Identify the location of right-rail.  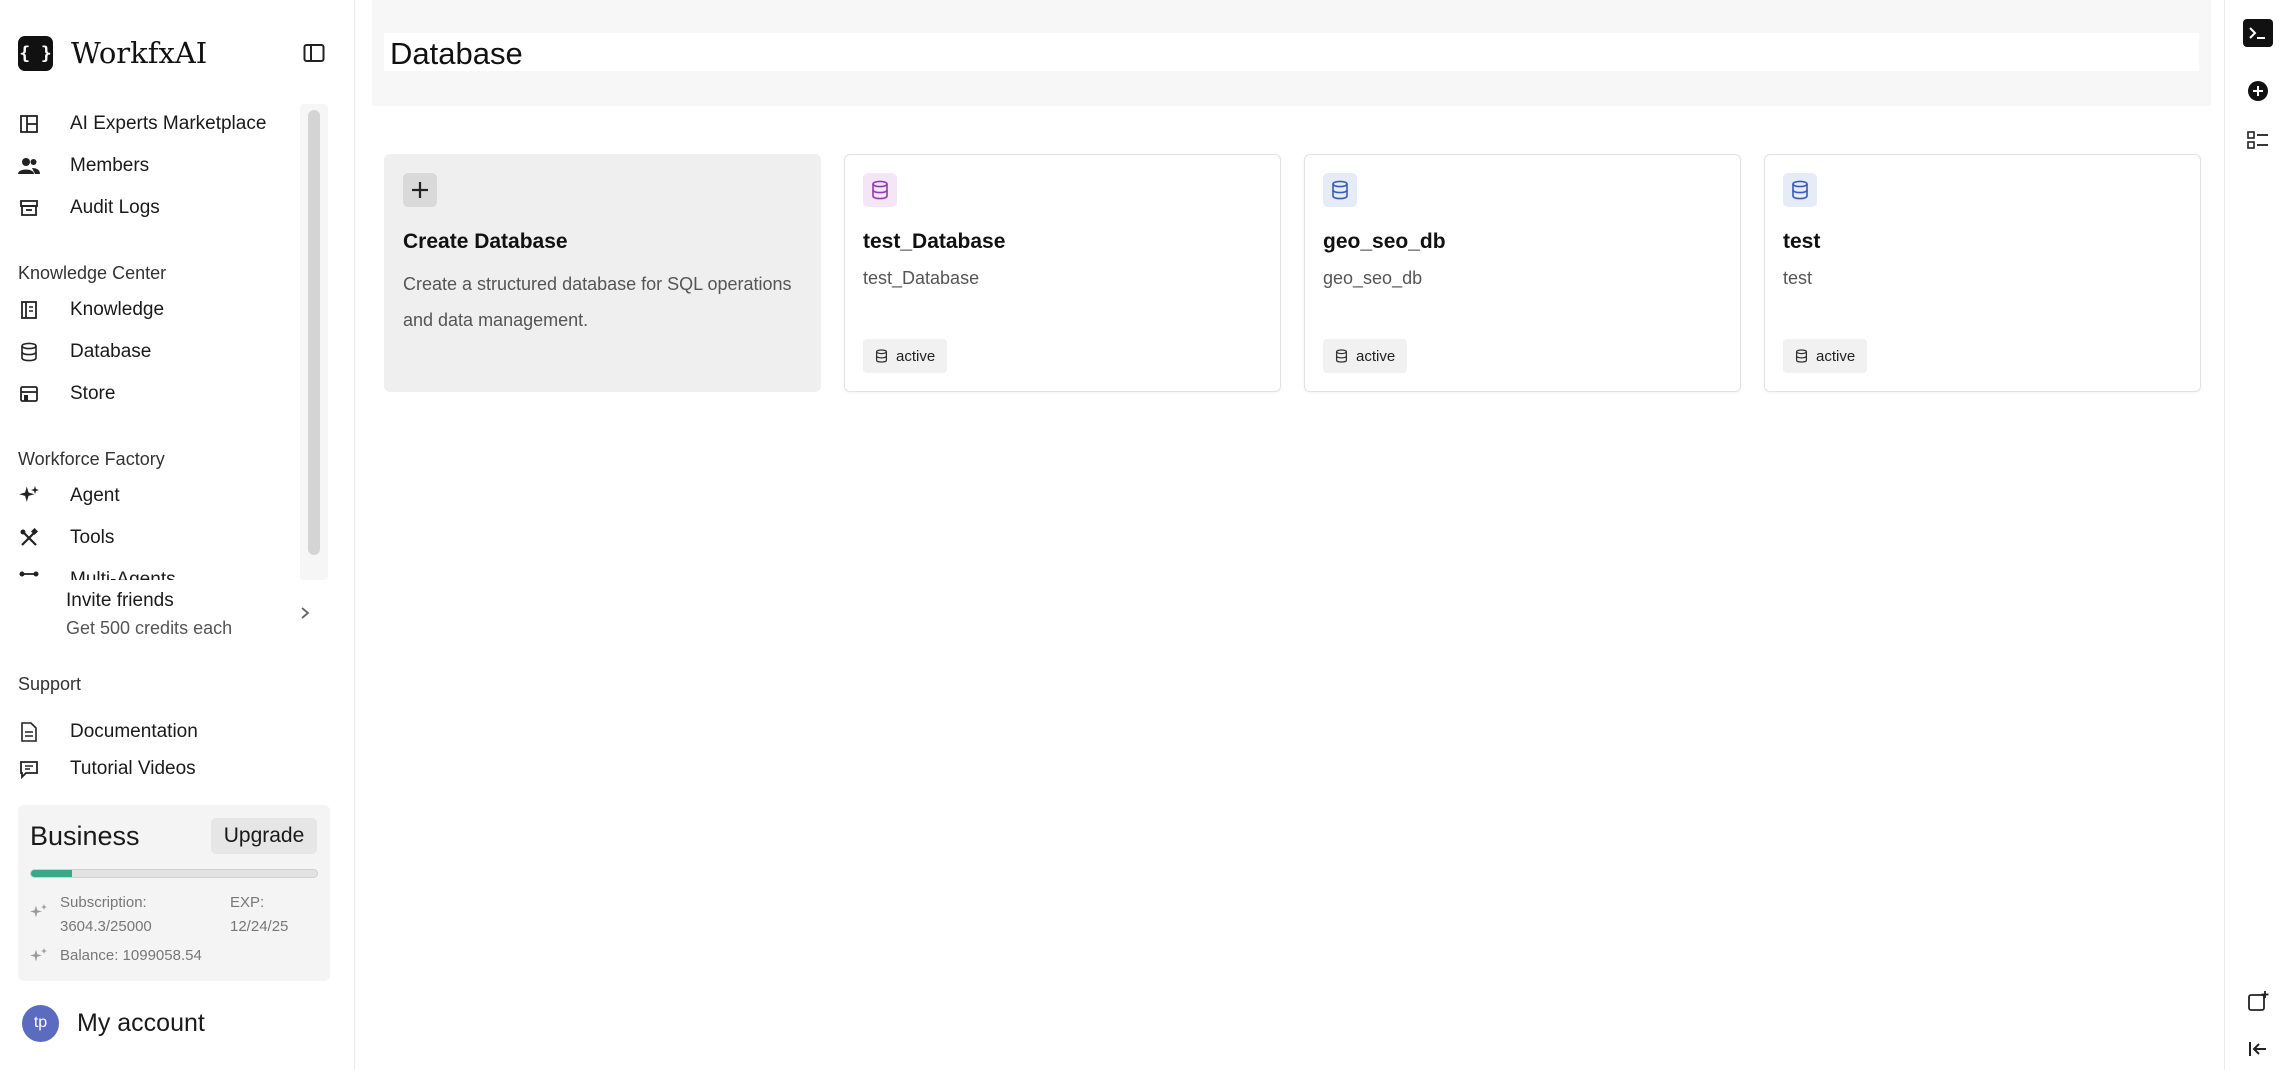
(2256, 535).